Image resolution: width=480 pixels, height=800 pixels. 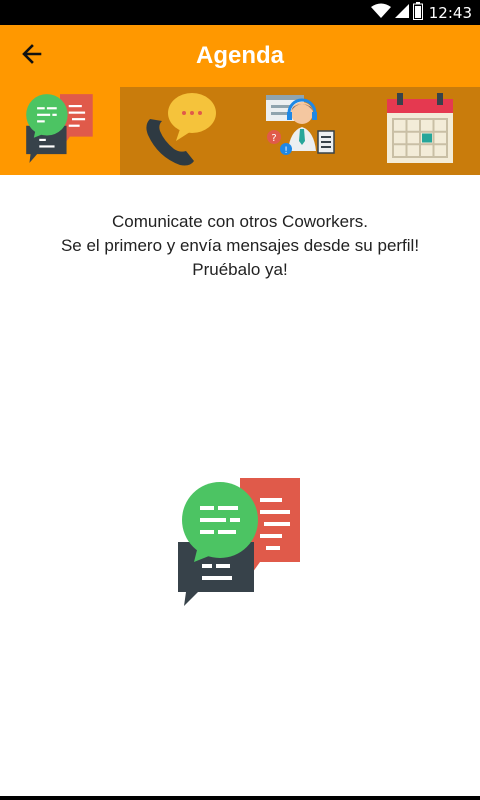 I want to click on tab-chat, so click(x=60, y=131).